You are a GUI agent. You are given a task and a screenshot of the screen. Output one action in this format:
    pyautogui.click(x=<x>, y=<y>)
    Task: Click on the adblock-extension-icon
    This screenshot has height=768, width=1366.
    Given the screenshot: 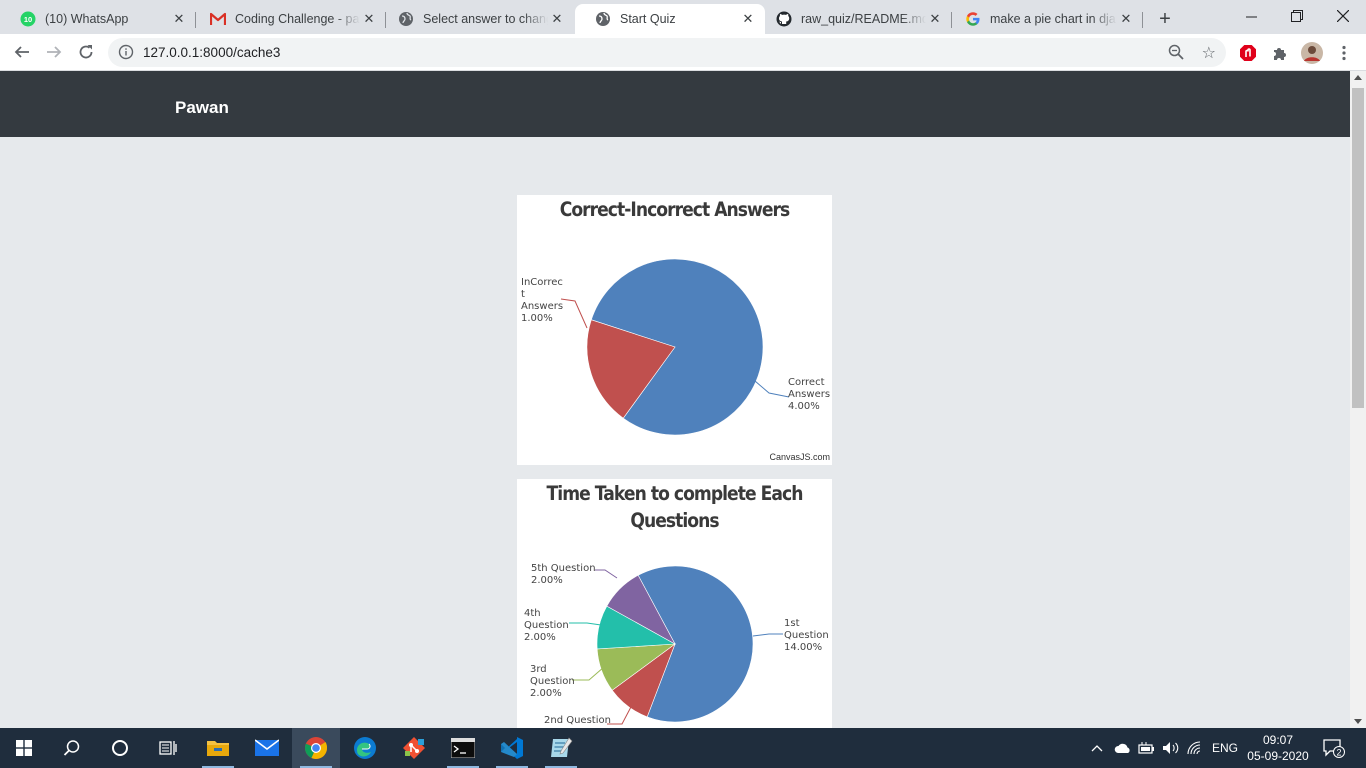 What is the action you would take?
    pyautogui.click(x=1248, y=53)
    